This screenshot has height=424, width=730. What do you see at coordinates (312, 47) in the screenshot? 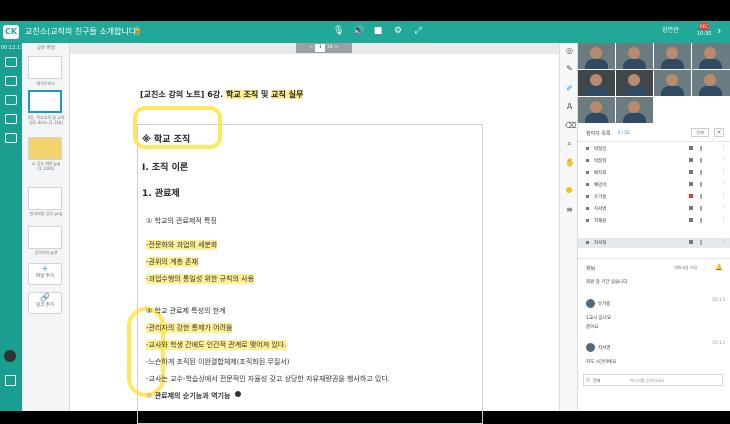
I see `previous-page-icon: ←` at bounding box center [312, 47].